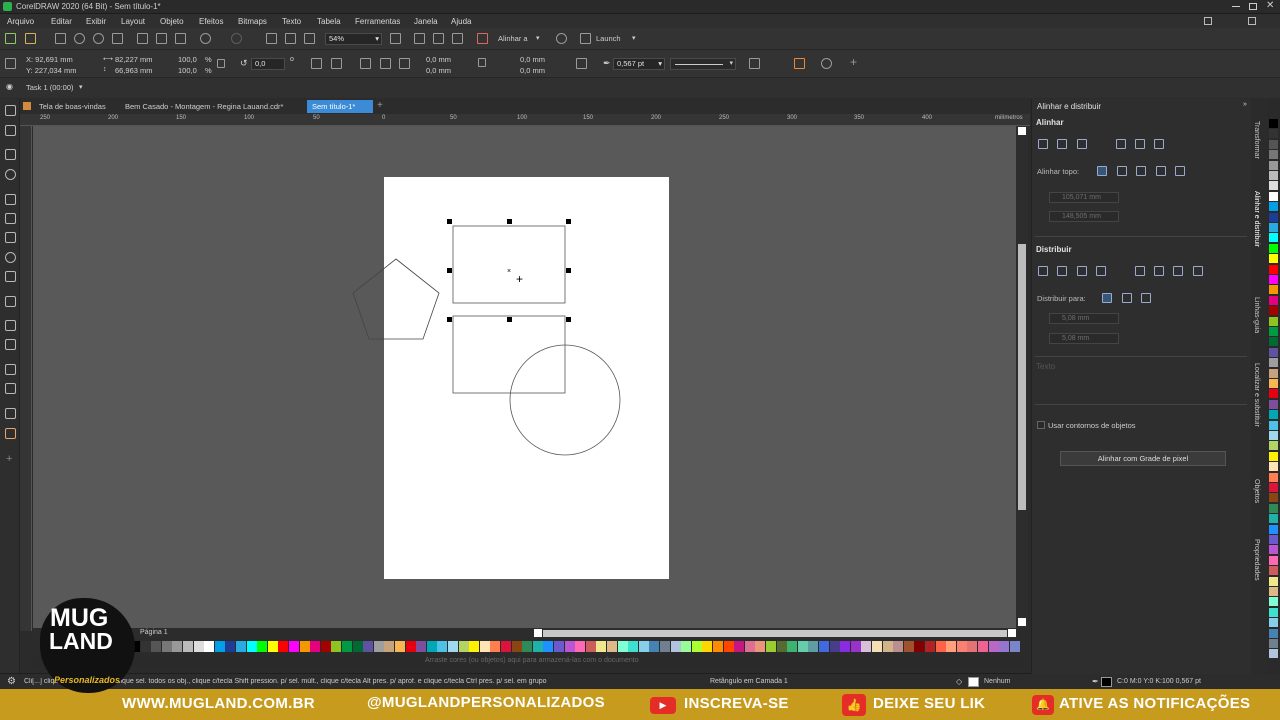 This screenshot has height=720, width=1280. Describe the element at coordinates (1127, 298) in the screenshot. I see `distribute-page-icon` at that location.